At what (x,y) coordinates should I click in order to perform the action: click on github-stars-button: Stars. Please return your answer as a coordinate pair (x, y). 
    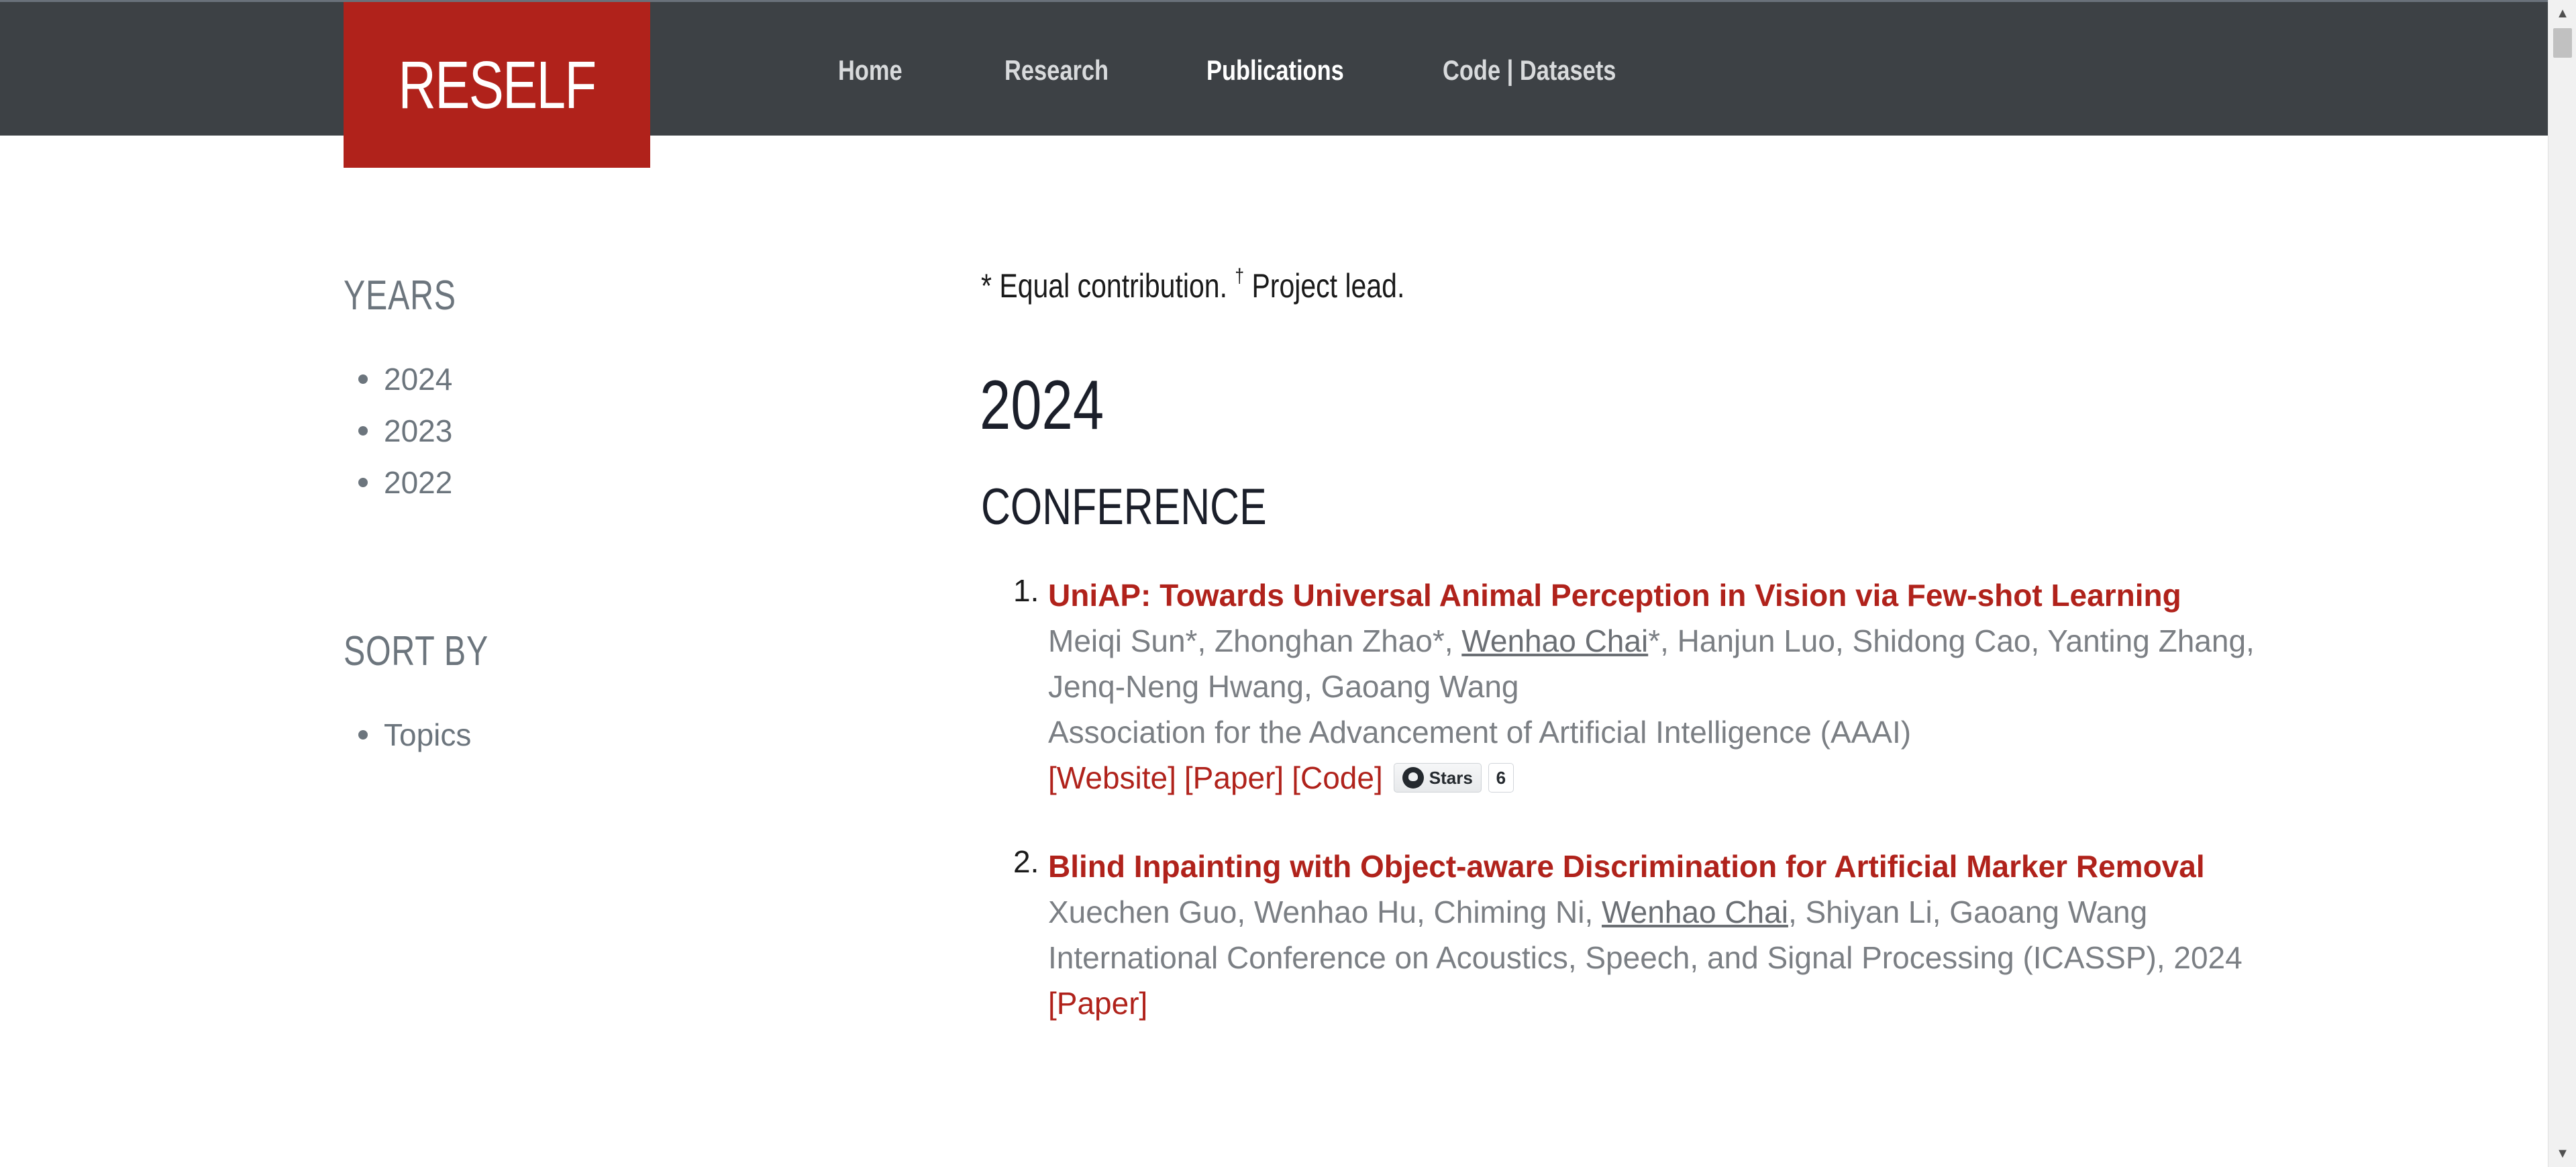
    Looking at the image, I should click on (1437, 778).